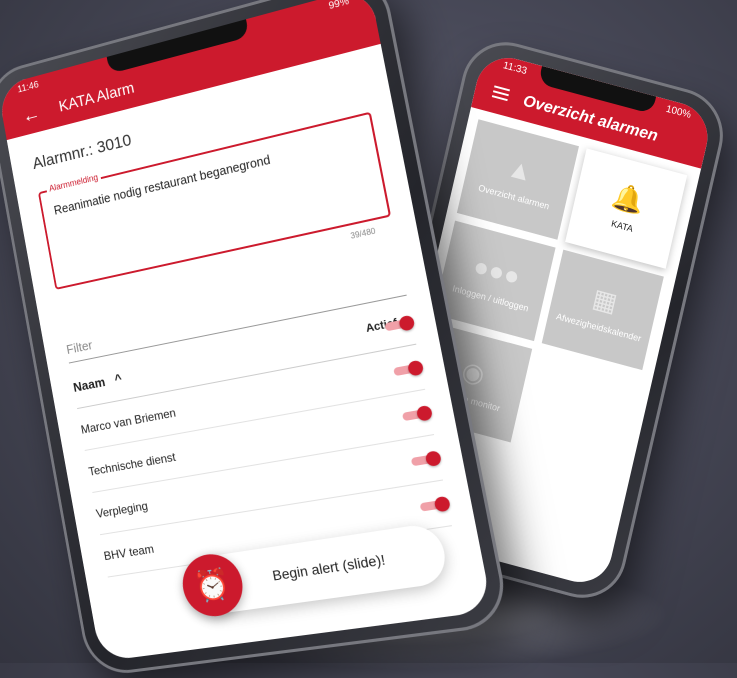 The height and width of the screenshot is (678, 737). Describe the element at coordinates (496, 271) in the screenshot. I see `group-icon: ●●●` at that location.